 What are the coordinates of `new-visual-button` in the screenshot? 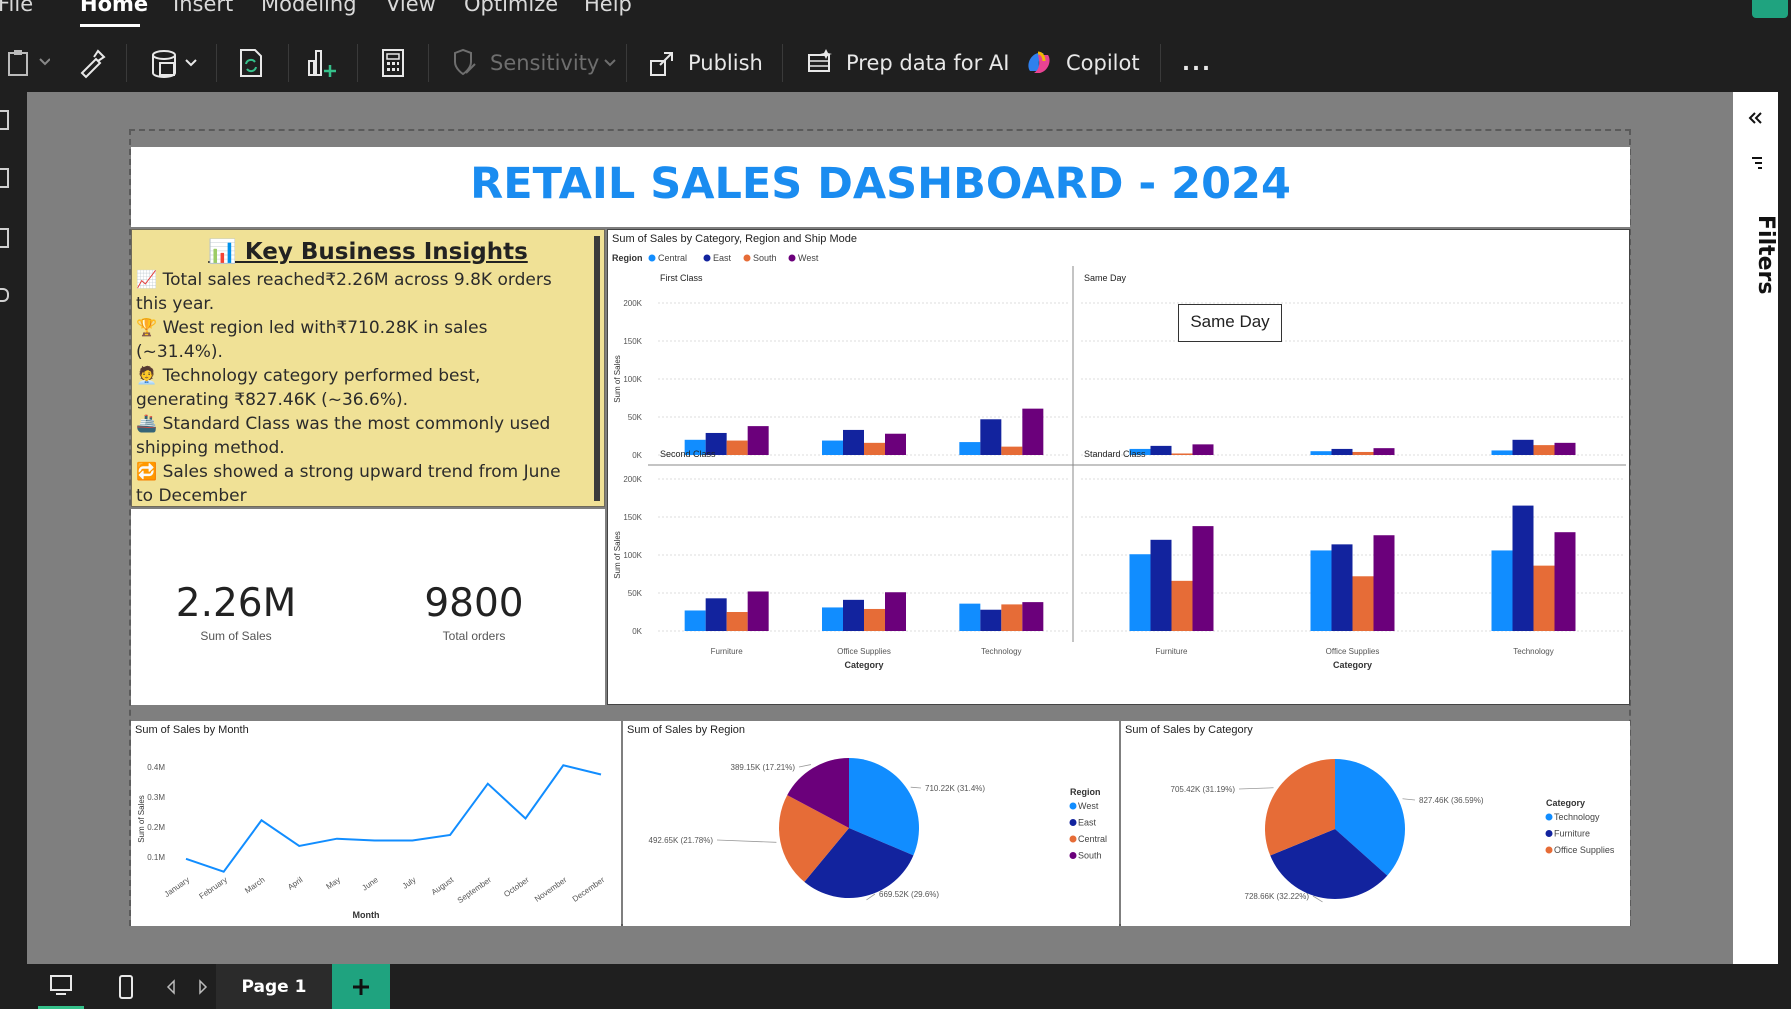 It's located at (322, 63).